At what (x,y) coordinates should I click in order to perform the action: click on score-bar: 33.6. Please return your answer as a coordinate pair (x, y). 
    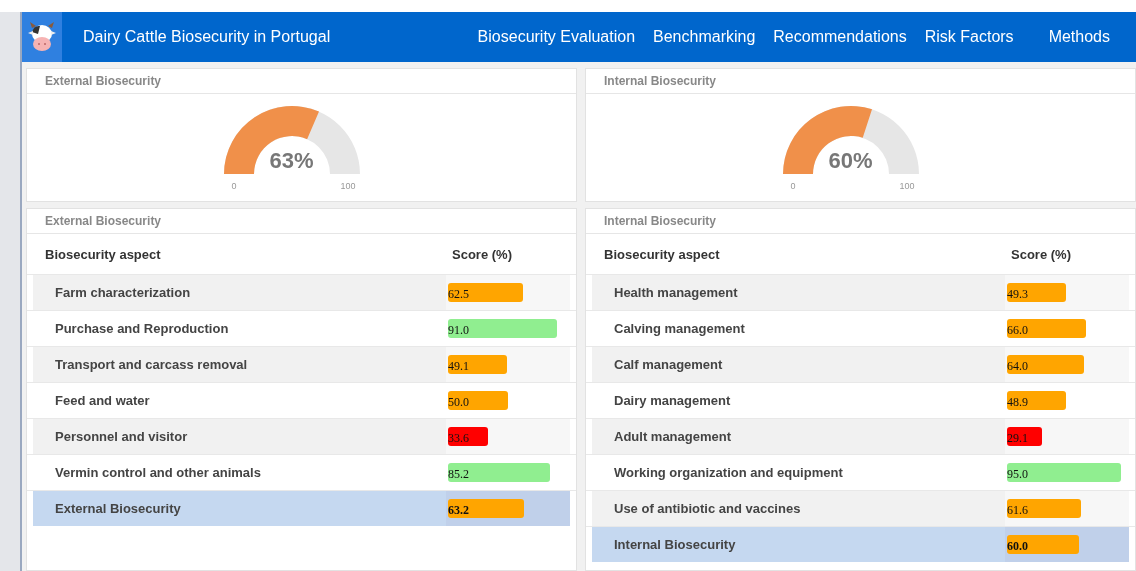
    Looking at the image, I should click on (468, 436).